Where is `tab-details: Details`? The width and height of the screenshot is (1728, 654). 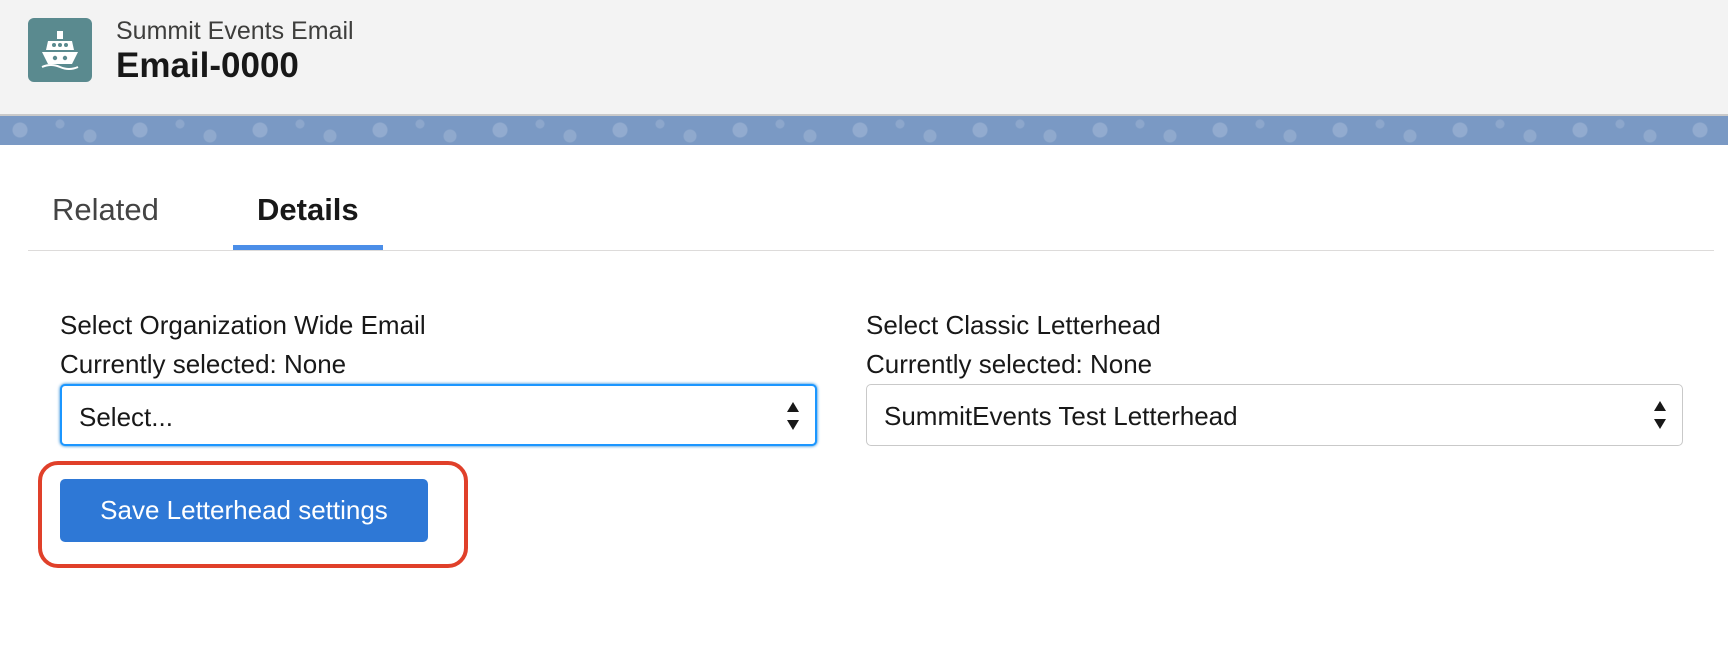
tab-details: Details is located at coordinates (308, 213).